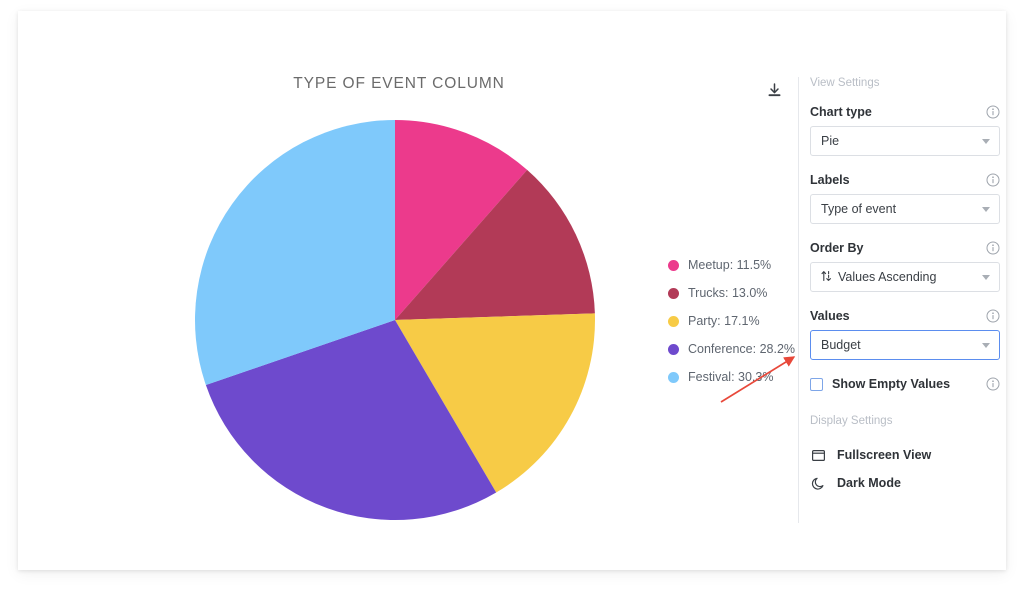  What do you see at coordinates (818, 483) in the screenshot?
I see `moon-icon` at bounding box center [818, 483].